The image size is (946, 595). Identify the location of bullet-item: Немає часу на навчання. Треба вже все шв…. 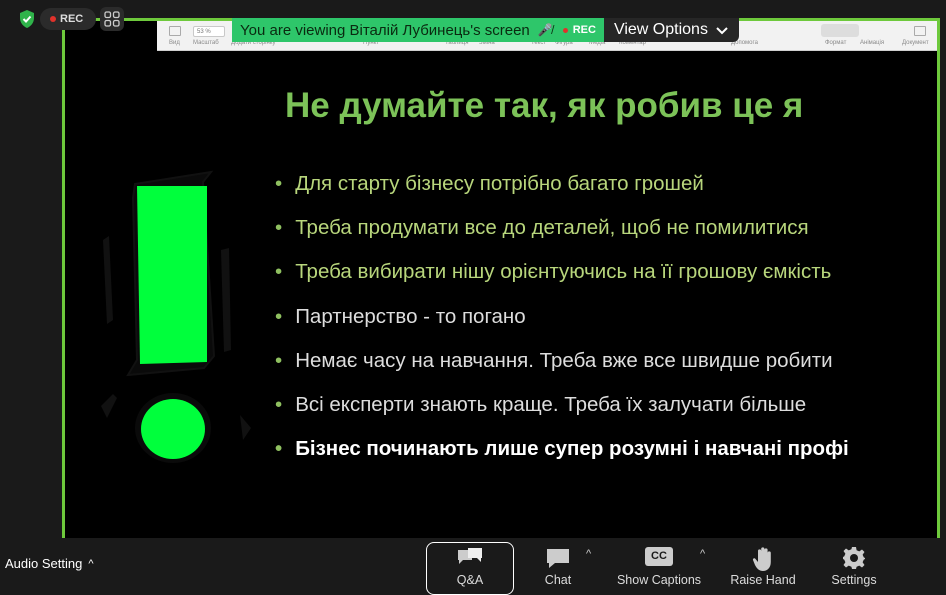
(562, 369).